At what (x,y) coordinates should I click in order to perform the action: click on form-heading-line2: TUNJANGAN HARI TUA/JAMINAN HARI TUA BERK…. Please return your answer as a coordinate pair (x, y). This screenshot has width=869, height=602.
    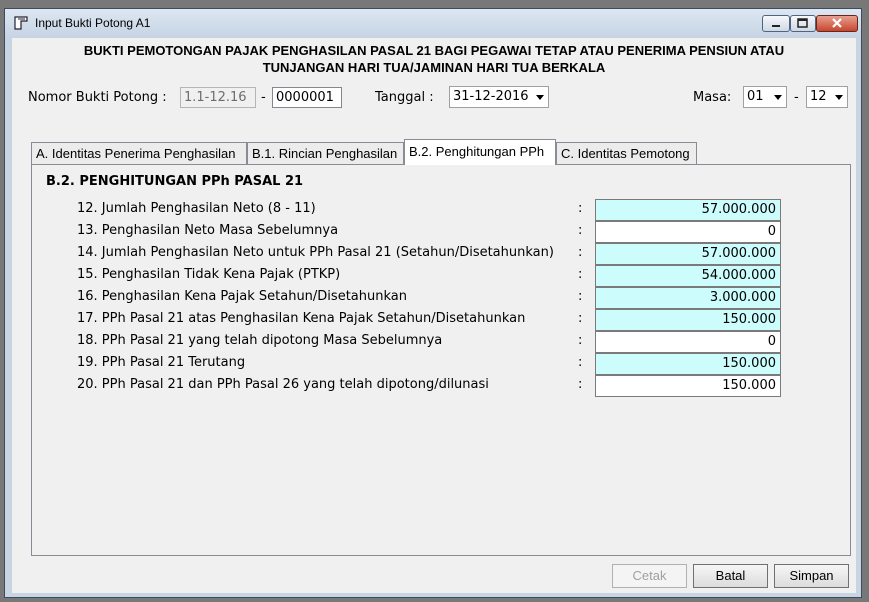
    Looking at the image, I should click on (434, 67).